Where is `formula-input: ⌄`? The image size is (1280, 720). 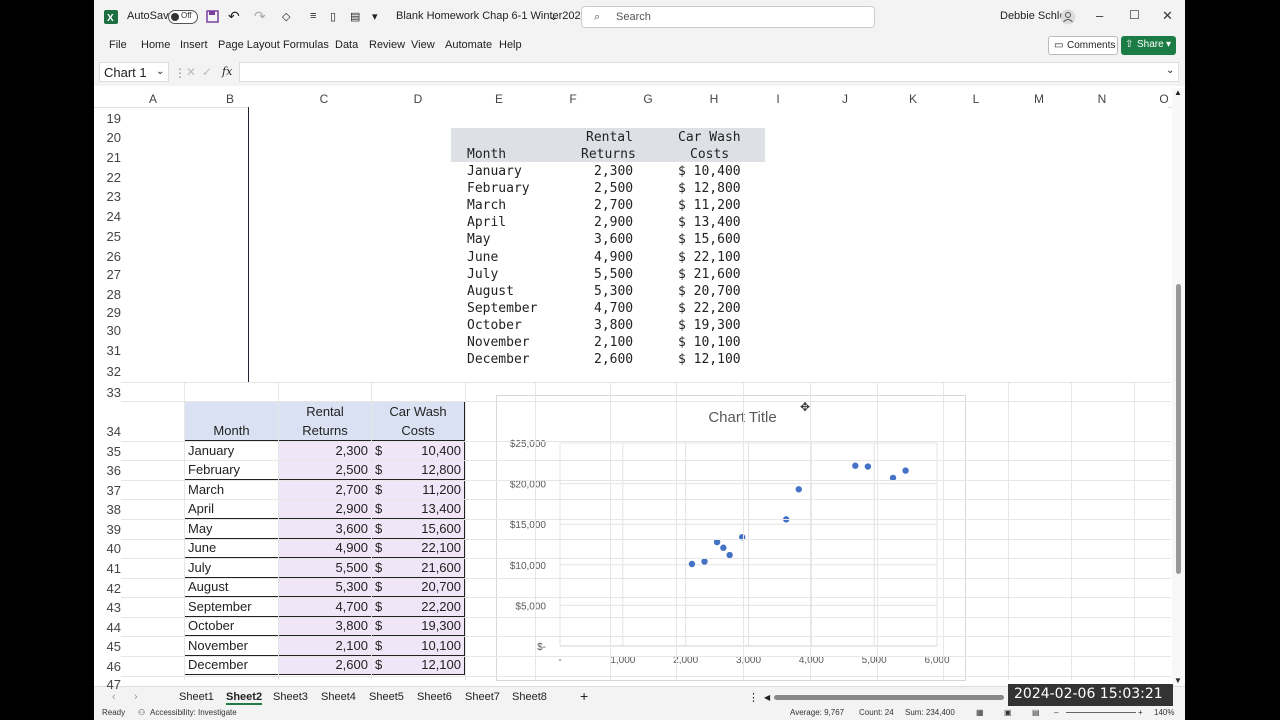
formula-input: ⌄ is located at coordinates (709, 72).